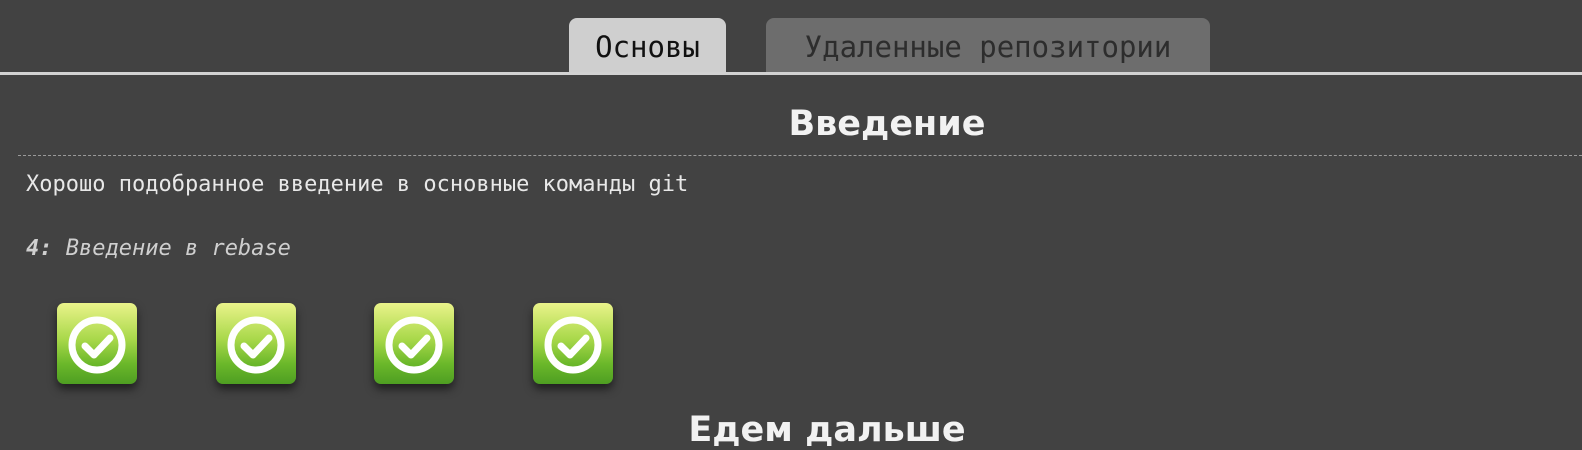 The height and width of the screenshot is (450, 1582). I want to click on level-caption: 4: Введение в rebase, so click(158, 248).